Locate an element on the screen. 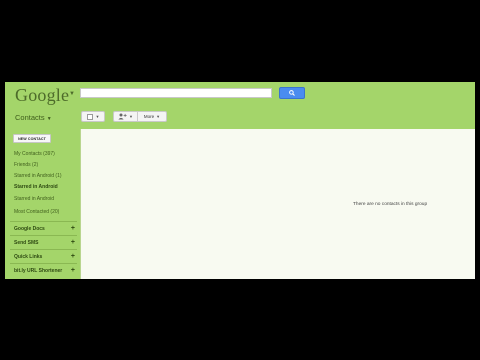 This screenshot has width=480, height=360. google-logo: Google is located at coordinates (42, 95).